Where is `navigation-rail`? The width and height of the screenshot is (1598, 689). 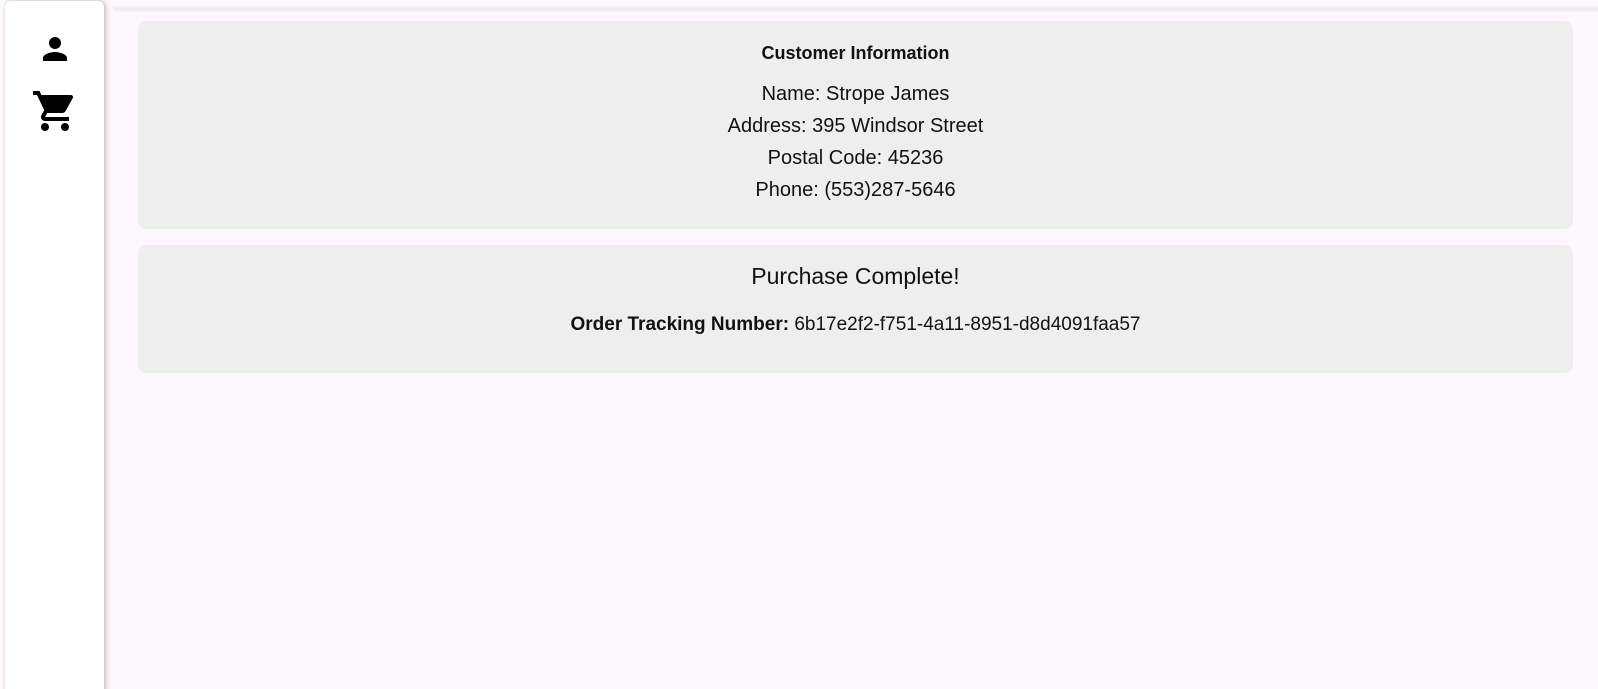
navigation-rail is located at coordinates (54, 345).